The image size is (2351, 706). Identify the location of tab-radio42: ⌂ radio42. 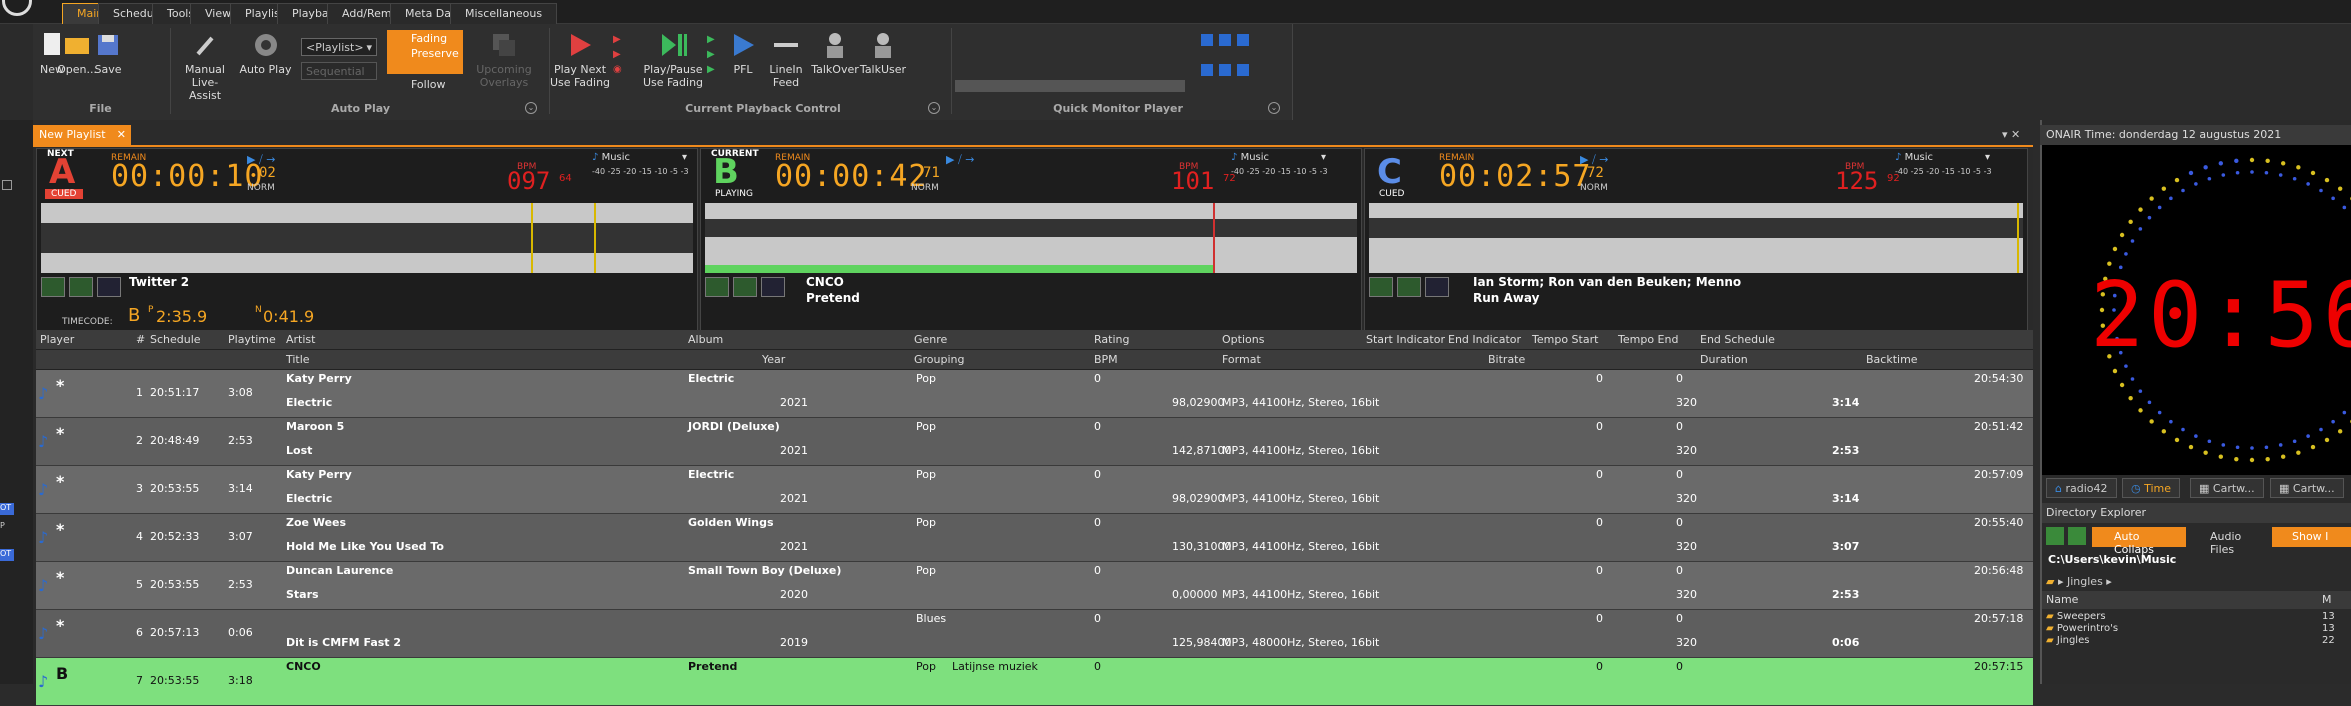
(2081, 488).